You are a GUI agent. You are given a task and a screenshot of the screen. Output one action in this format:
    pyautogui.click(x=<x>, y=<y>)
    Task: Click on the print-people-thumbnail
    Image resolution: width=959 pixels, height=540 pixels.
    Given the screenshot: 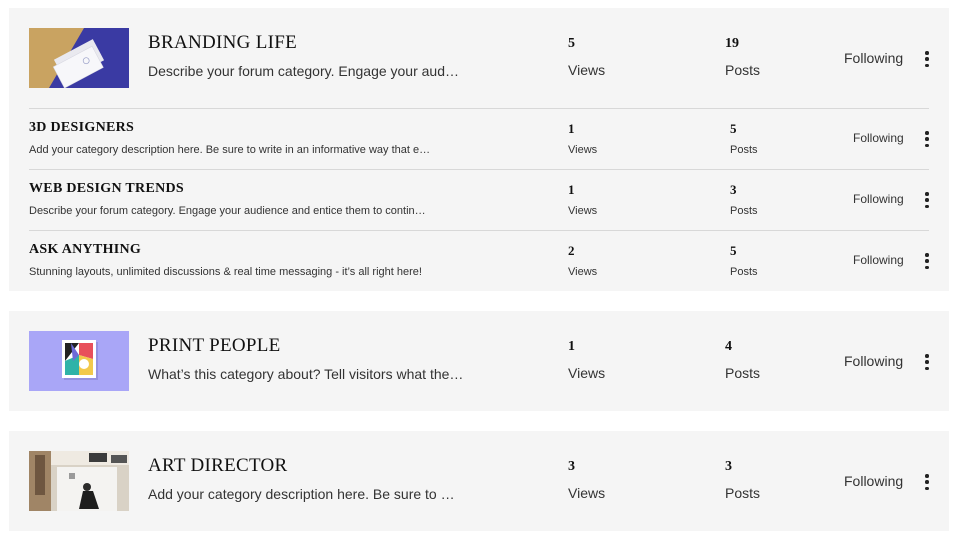 What is the action you would take?
    pyautogui.click(x=79, y=361)
    